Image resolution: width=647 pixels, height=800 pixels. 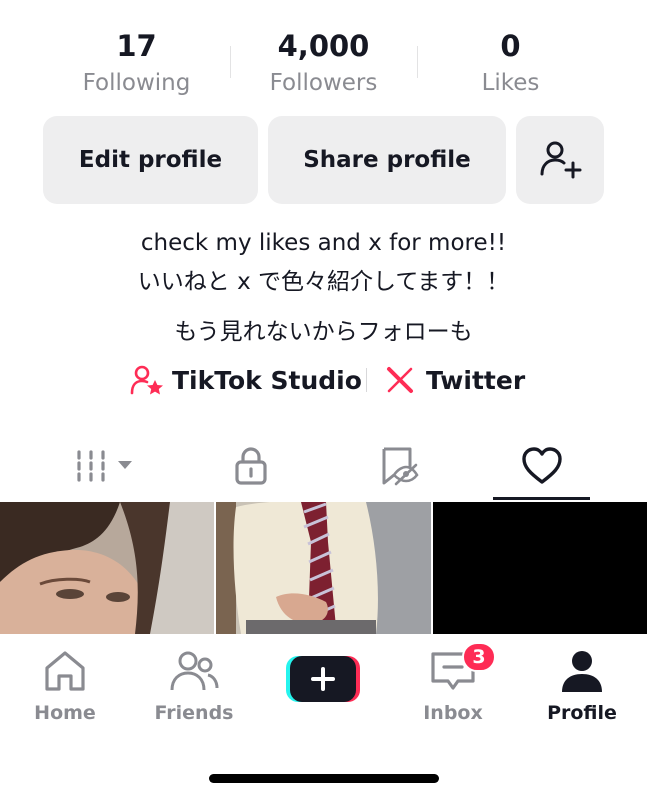 I want to click on following-label: Following, so click(x=136, y=83).